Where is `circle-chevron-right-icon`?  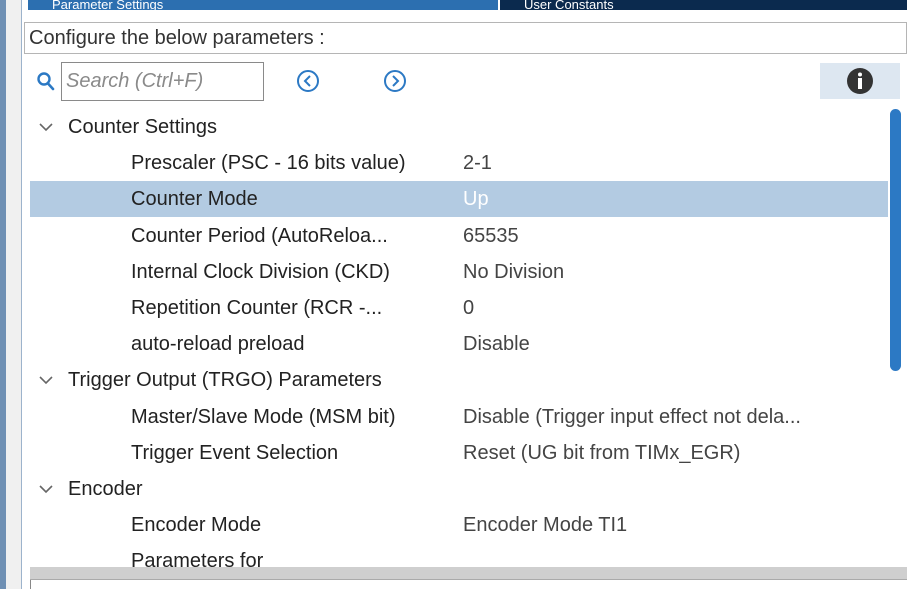 circle-chevron-right-icon is located at coordinates (395, 81).